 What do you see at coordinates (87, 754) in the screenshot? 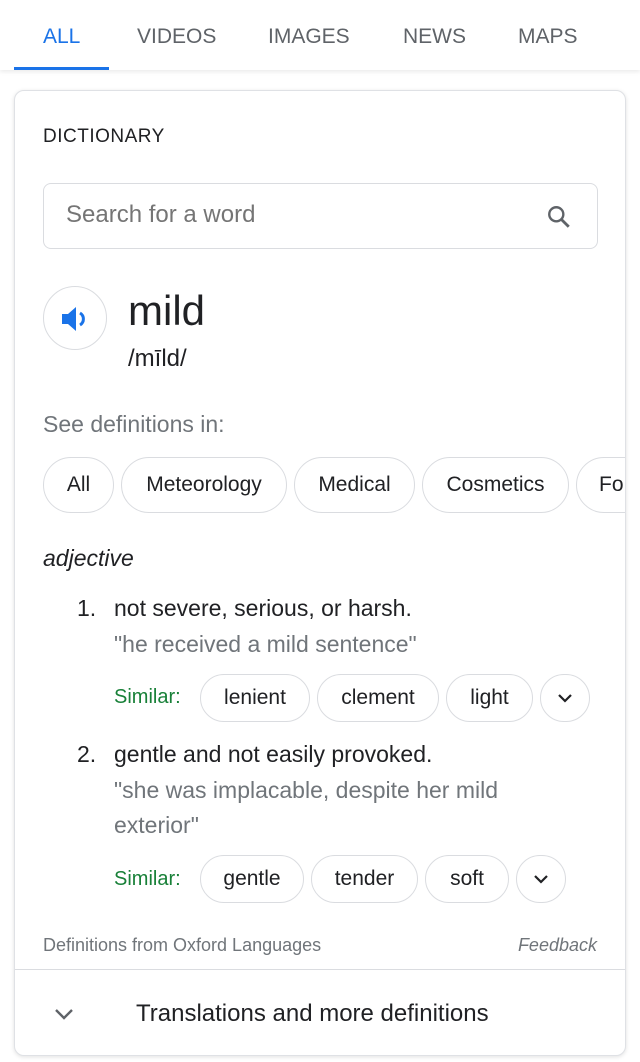
I see `definition-number: 2.` at bounding box center [87, 754].